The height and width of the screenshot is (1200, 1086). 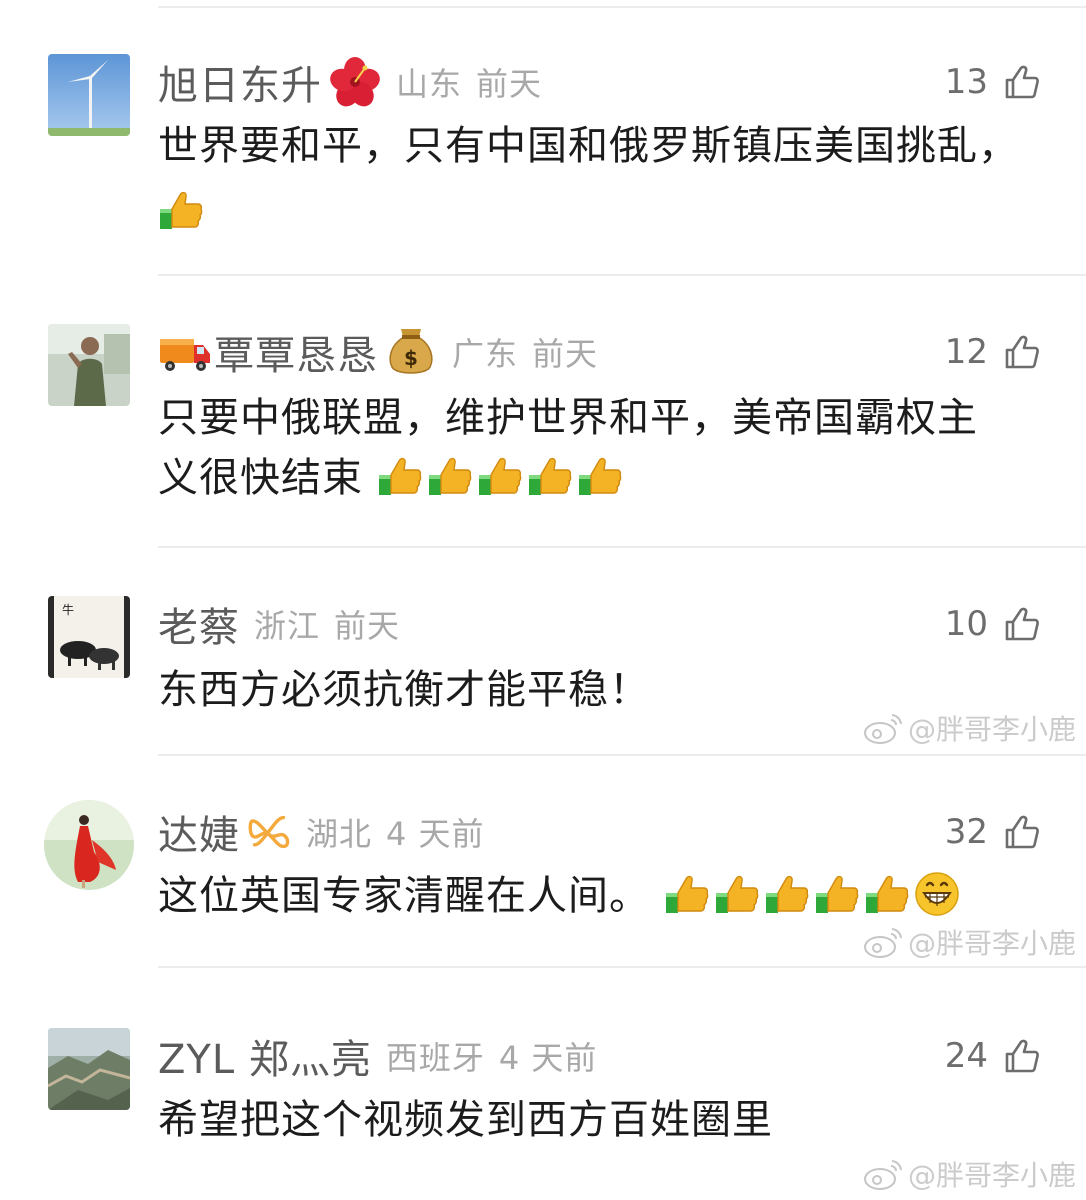 I want to click on money-bag-icon: $, so click(x=411, y=351).